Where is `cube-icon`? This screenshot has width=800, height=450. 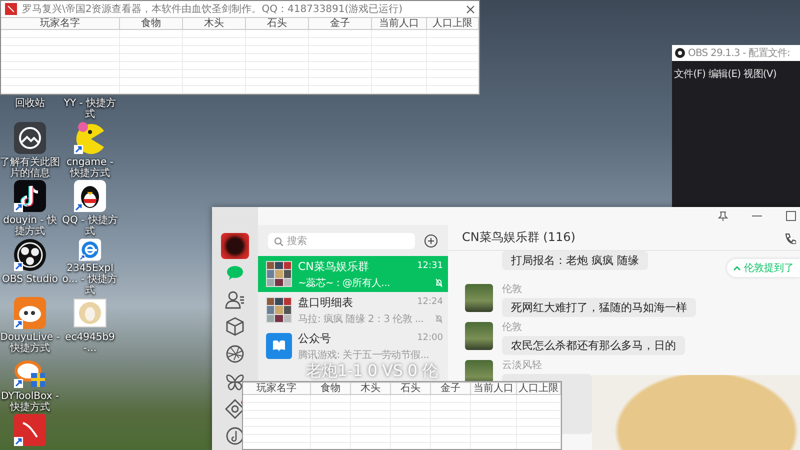 cube-icon is located at coordinates (235, 327).